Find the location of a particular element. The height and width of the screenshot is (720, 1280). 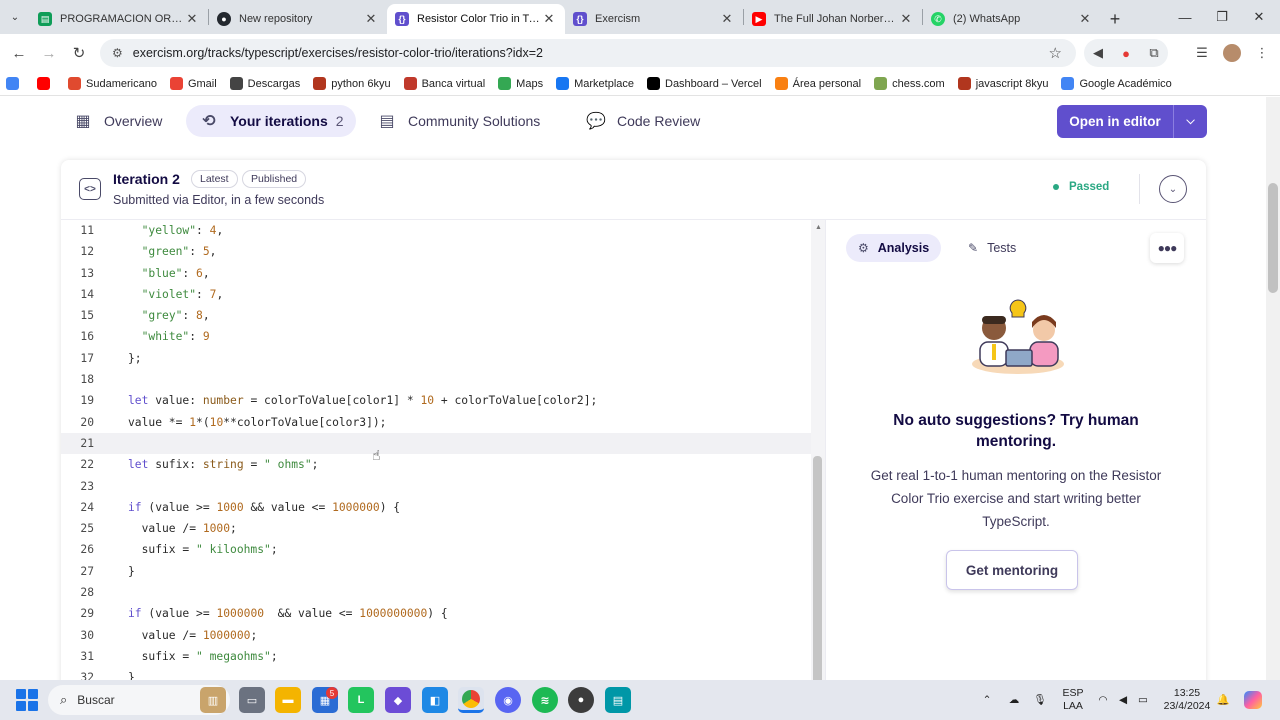

browser-tab: {} Exercism ✕ is located at coordinates (654, 19).